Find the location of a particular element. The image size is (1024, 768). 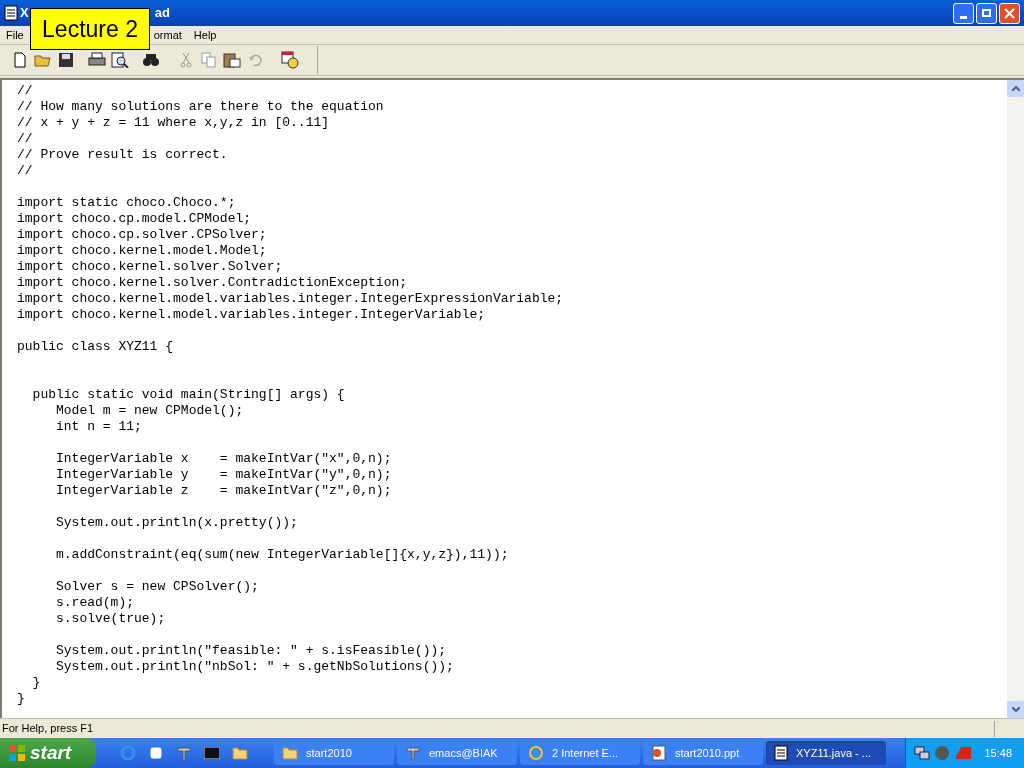

network-icon is located at coordinates (922, 753).